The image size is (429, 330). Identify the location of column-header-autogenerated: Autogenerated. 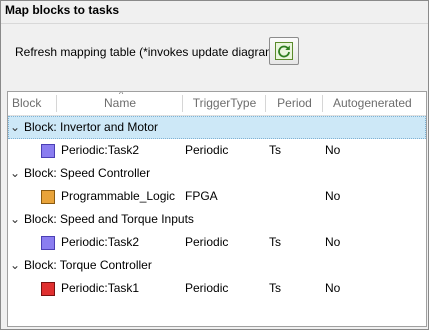
(374, 103).